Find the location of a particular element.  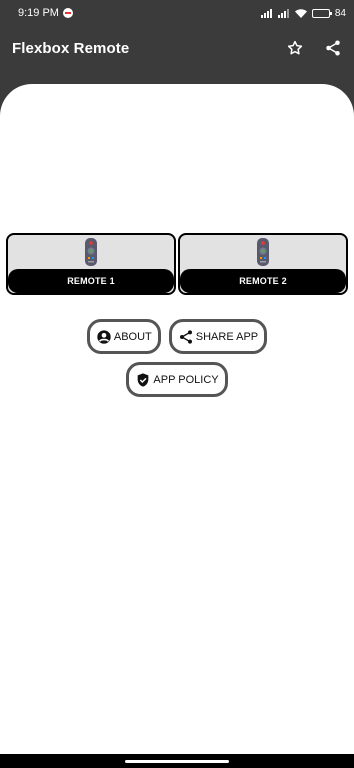

about-button: ABOUT is located at coordinates (123, 336).